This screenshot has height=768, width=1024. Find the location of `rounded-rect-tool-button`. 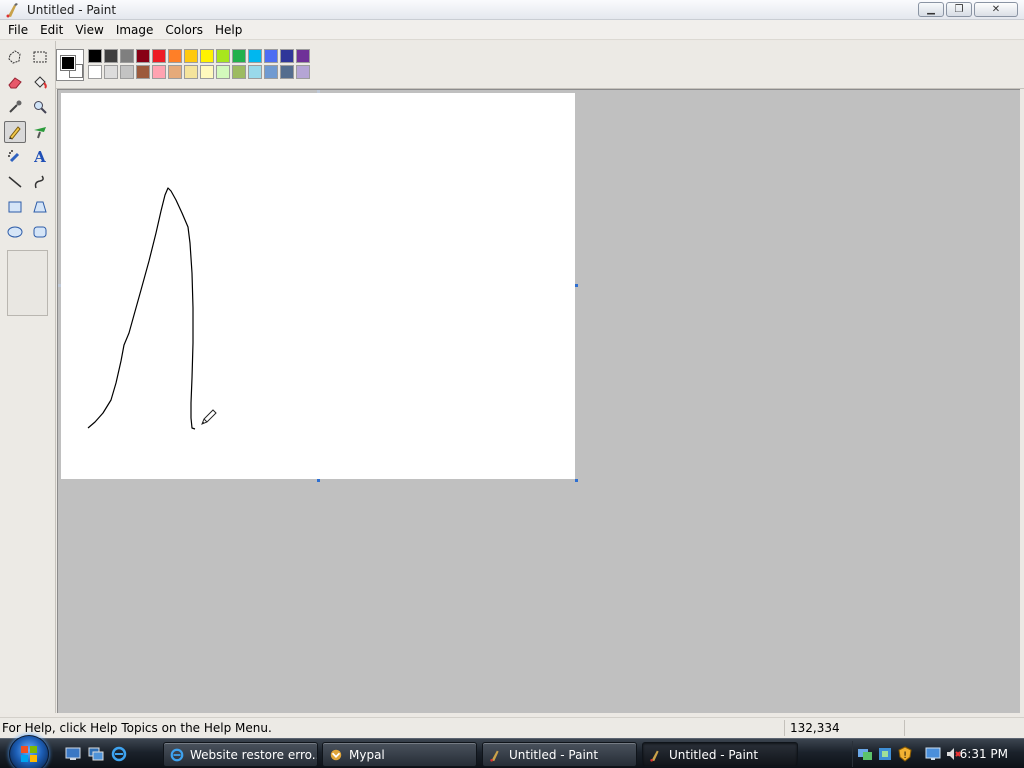

rounded-rect-tool-button is located at coordinates (40, 232).